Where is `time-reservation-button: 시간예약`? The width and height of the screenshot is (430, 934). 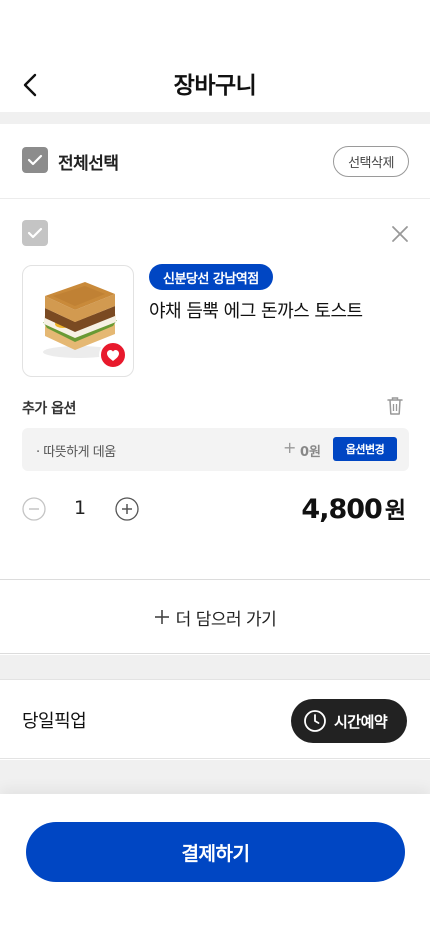
time-reservation-button: 시간예약 is located at coordinates (349, 721).